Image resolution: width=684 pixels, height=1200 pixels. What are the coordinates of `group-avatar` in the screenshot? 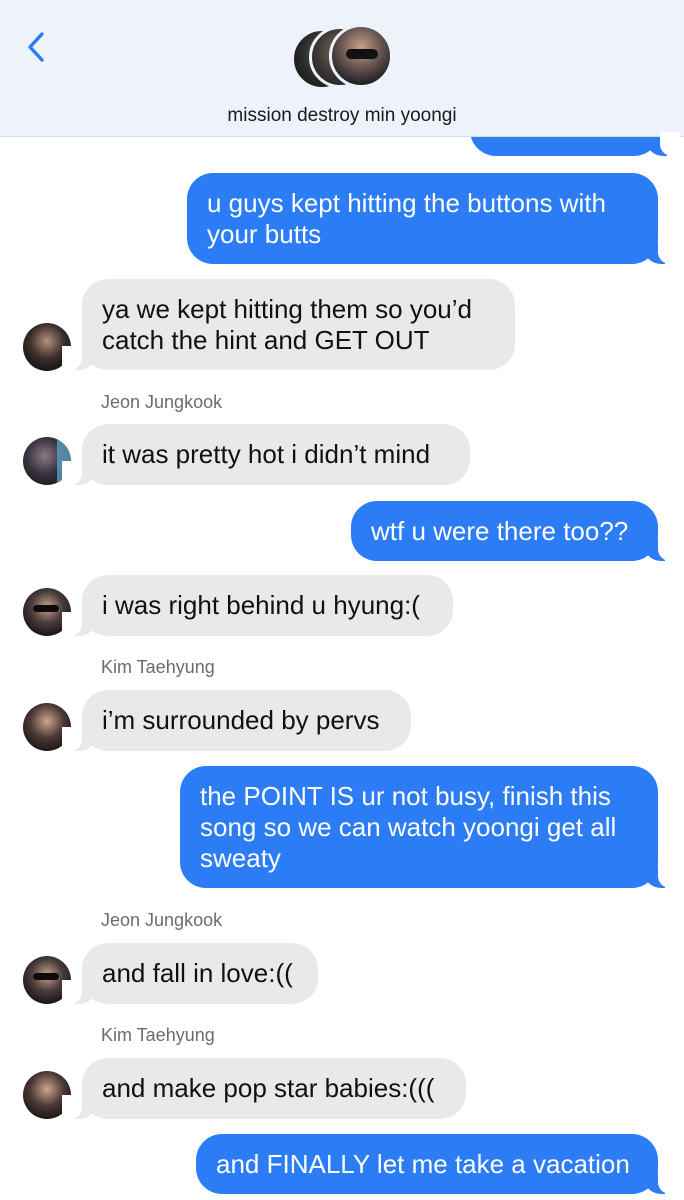 It's located at (361, 56).